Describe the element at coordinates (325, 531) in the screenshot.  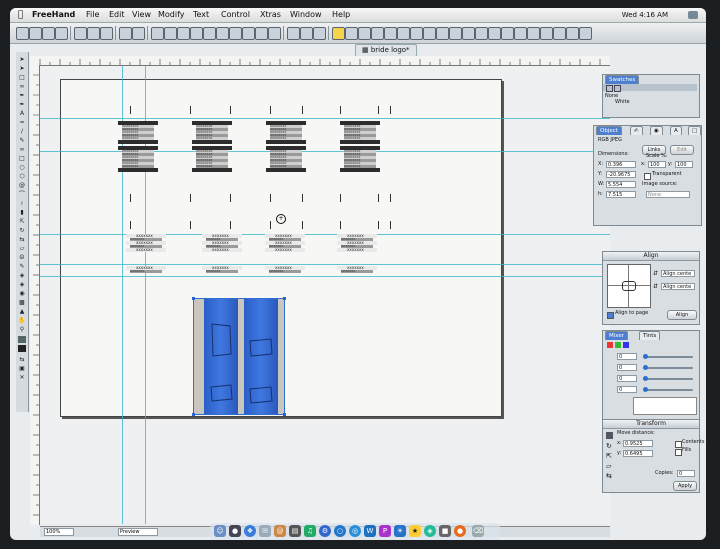
I see `system-prefs-dock-icon: ⚙` at that location.